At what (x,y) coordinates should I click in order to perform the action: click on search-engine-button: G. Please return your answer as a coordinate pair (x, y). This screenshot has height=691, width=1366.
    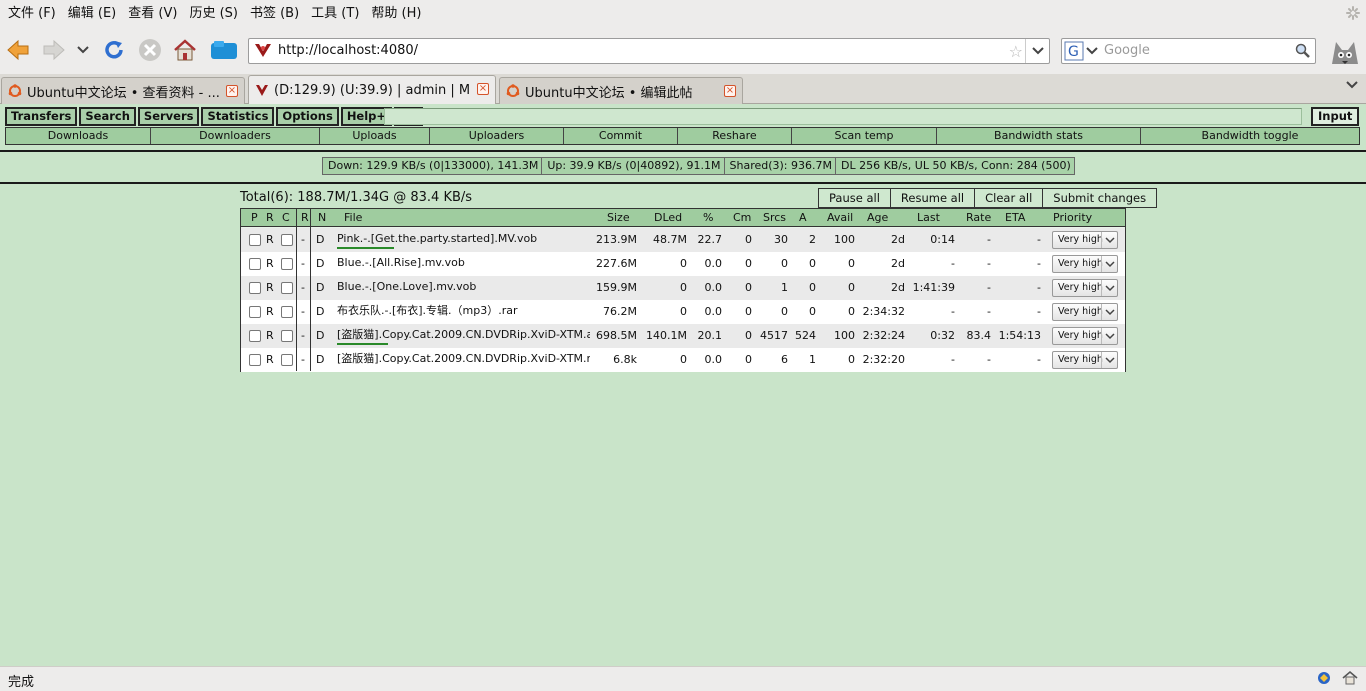
    Looking at the image, I should click on (1082, 51).